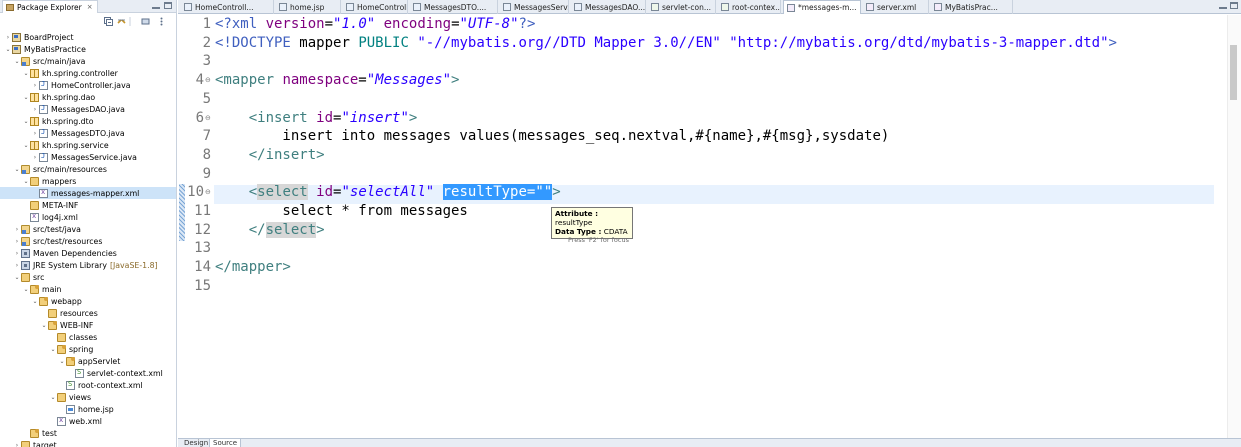  Describe the element at coordinates (108, 21) in the screenshot. I see `collapse-all-icon` at that location.